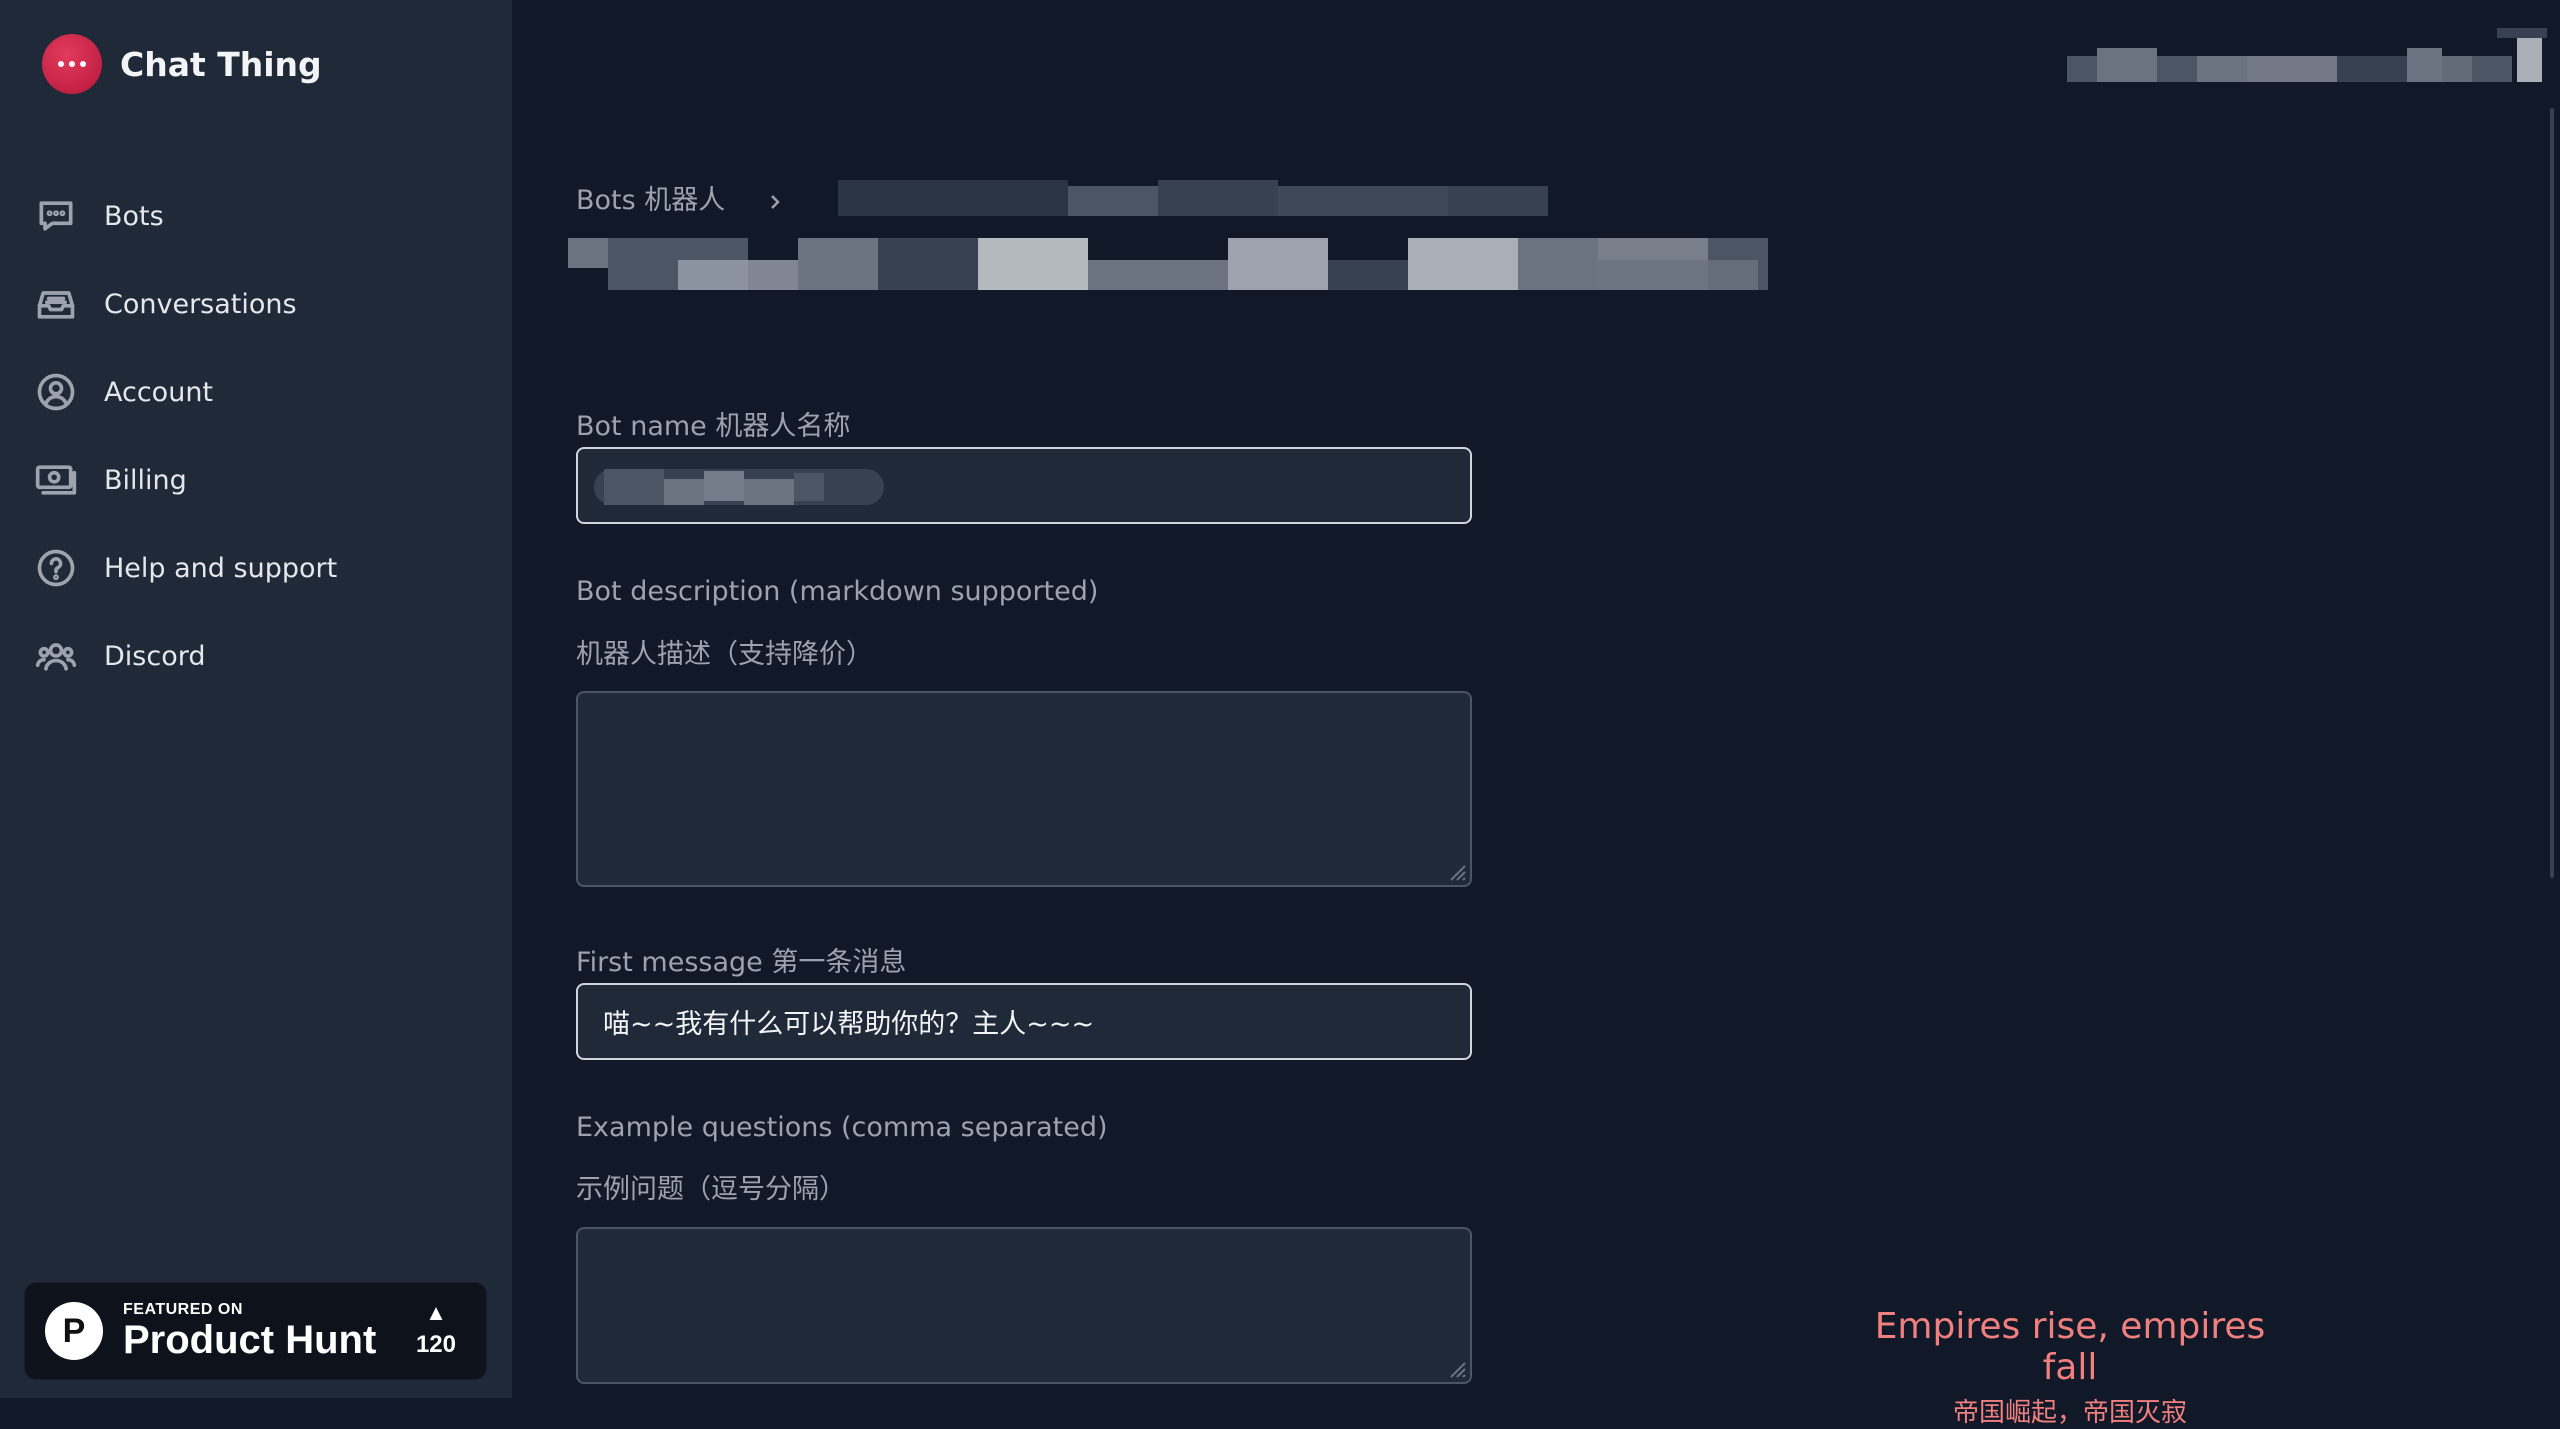 The image size is (2560, 1429). I want to click on first-message-label: First message 第一条消息, so click(741, 962).